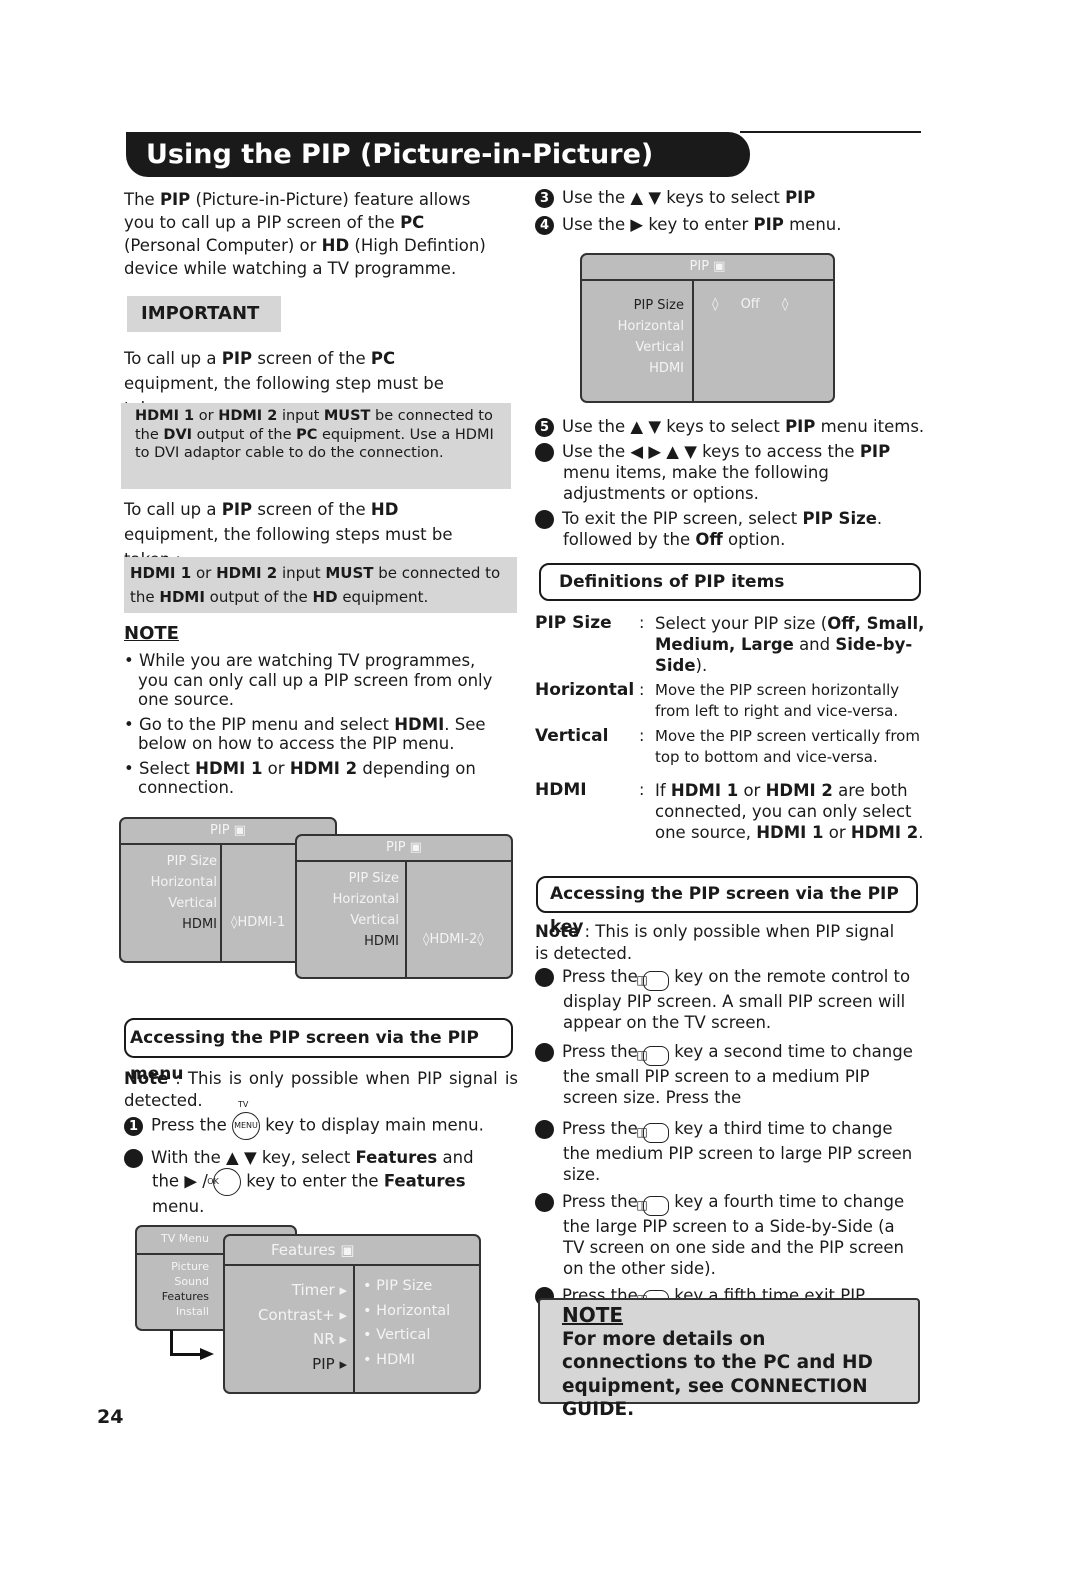  I want to click on ok-key-icon: OK, so click(224, 1182).